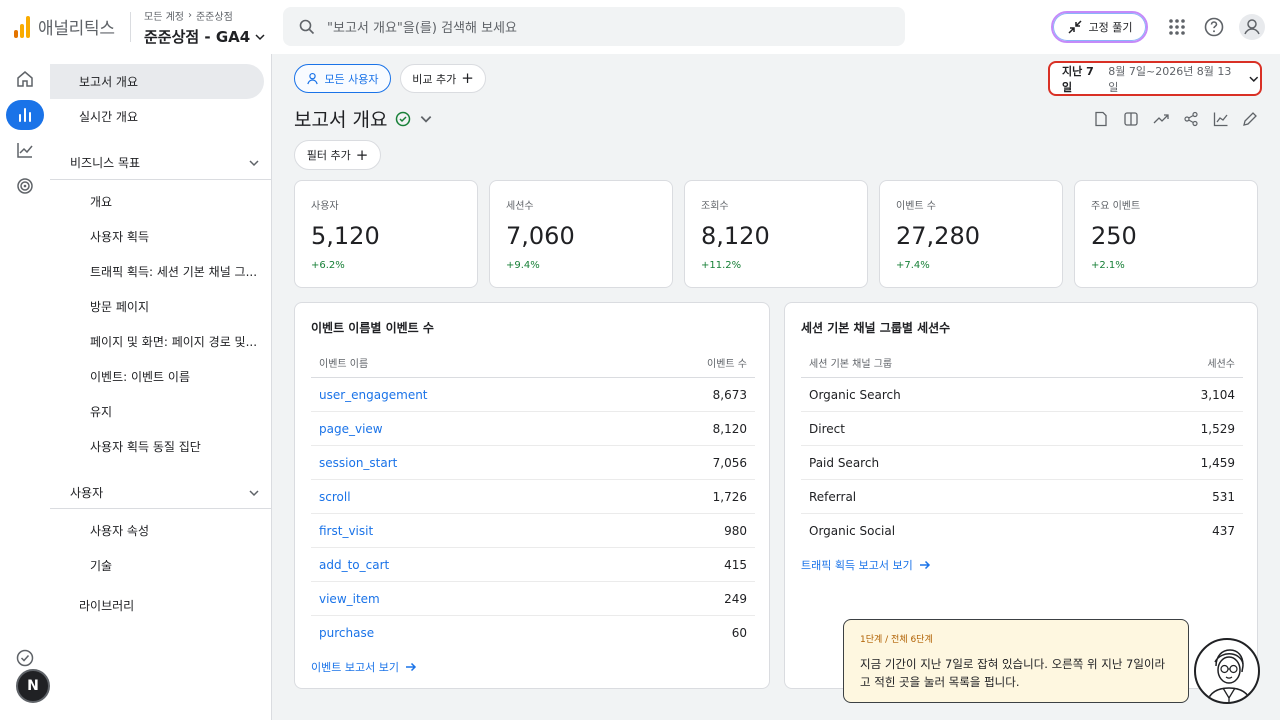 The height and width of the screenshot is (720, 1280). Describe the element at coordinates (876, 328) in the screenshot. I see `card-title: 세션 기본 채널 그룹별 세션수` at that location.